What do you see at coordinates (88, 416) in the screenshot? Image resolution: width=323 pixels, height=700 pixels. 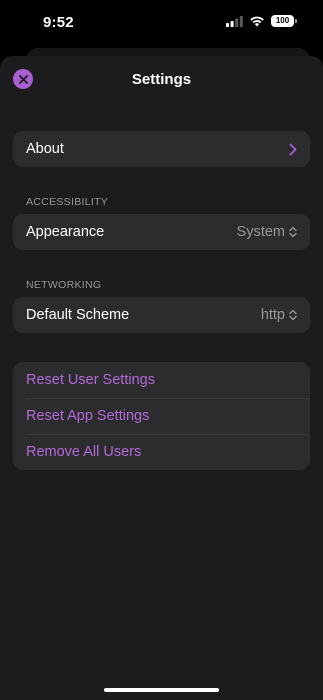 I see `reset-app-settings-label: Reset App Settings` at bounding box center [88, 416].